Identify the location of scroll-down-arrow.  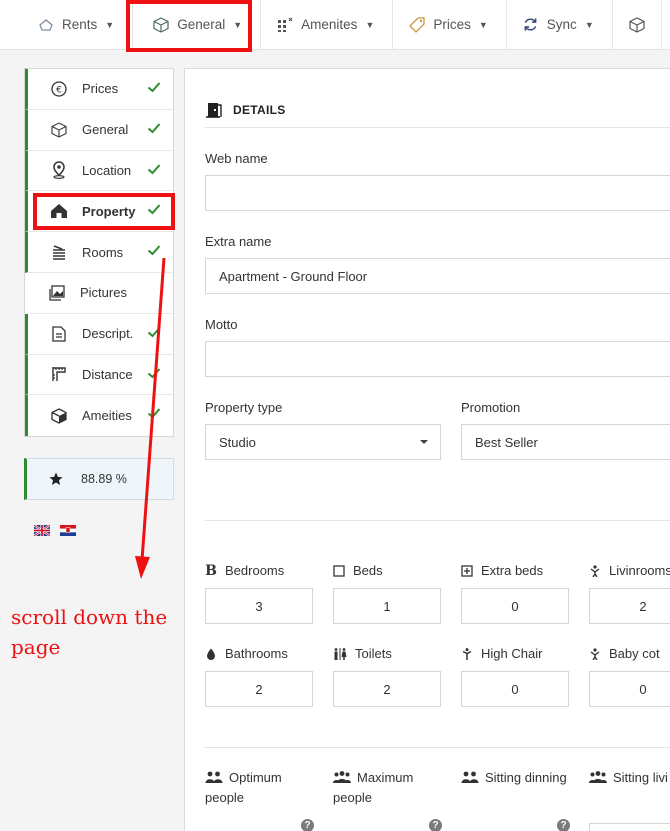
(150, 418).